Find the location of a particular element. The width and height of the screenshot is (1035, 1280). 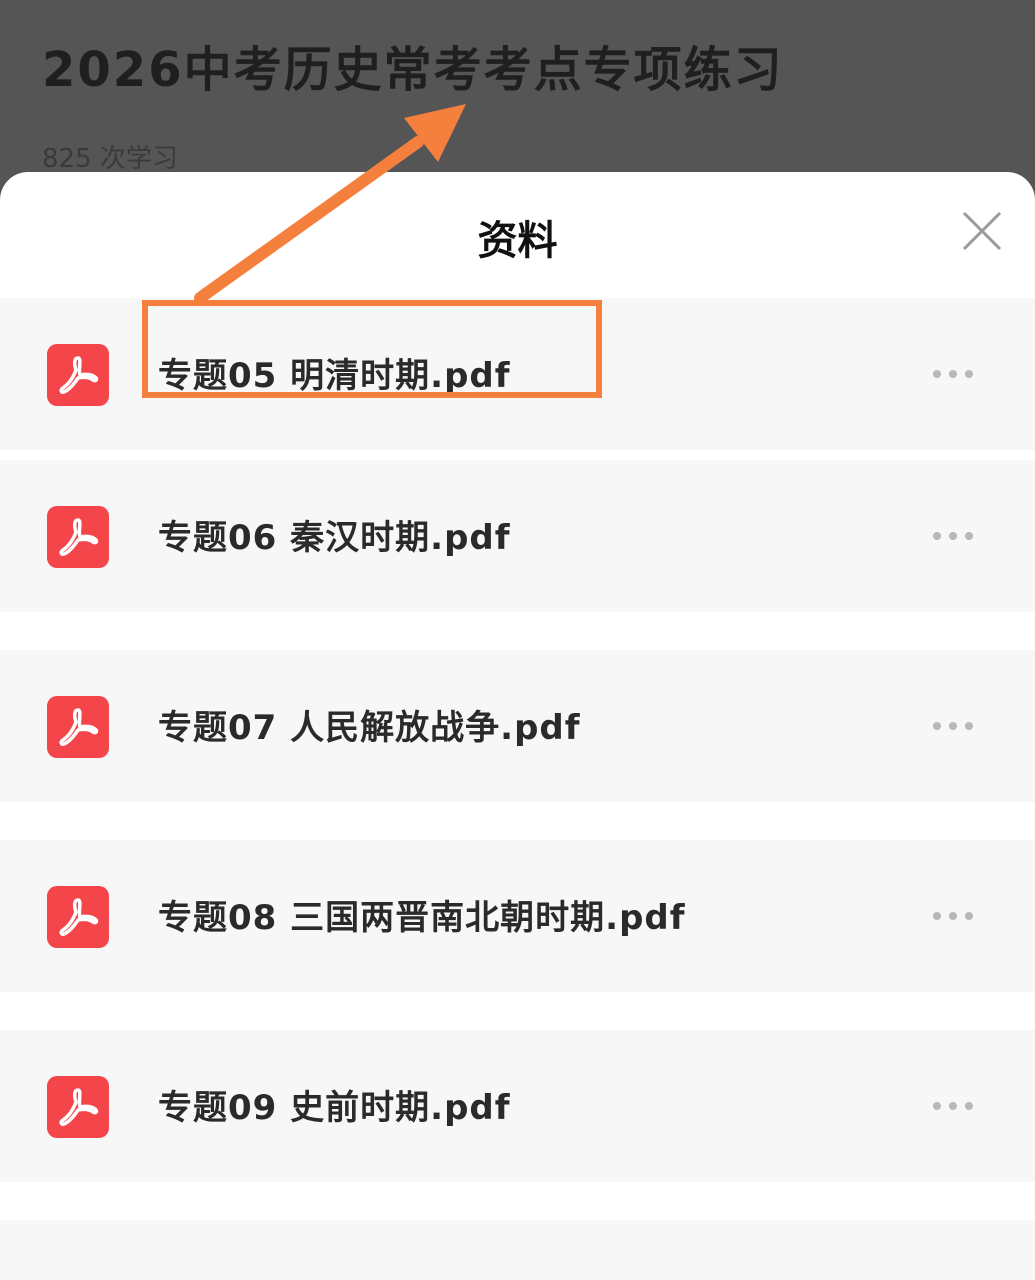

course-title: 2026中考历史常考考点专项练习 is located at coordinates (413, 70).